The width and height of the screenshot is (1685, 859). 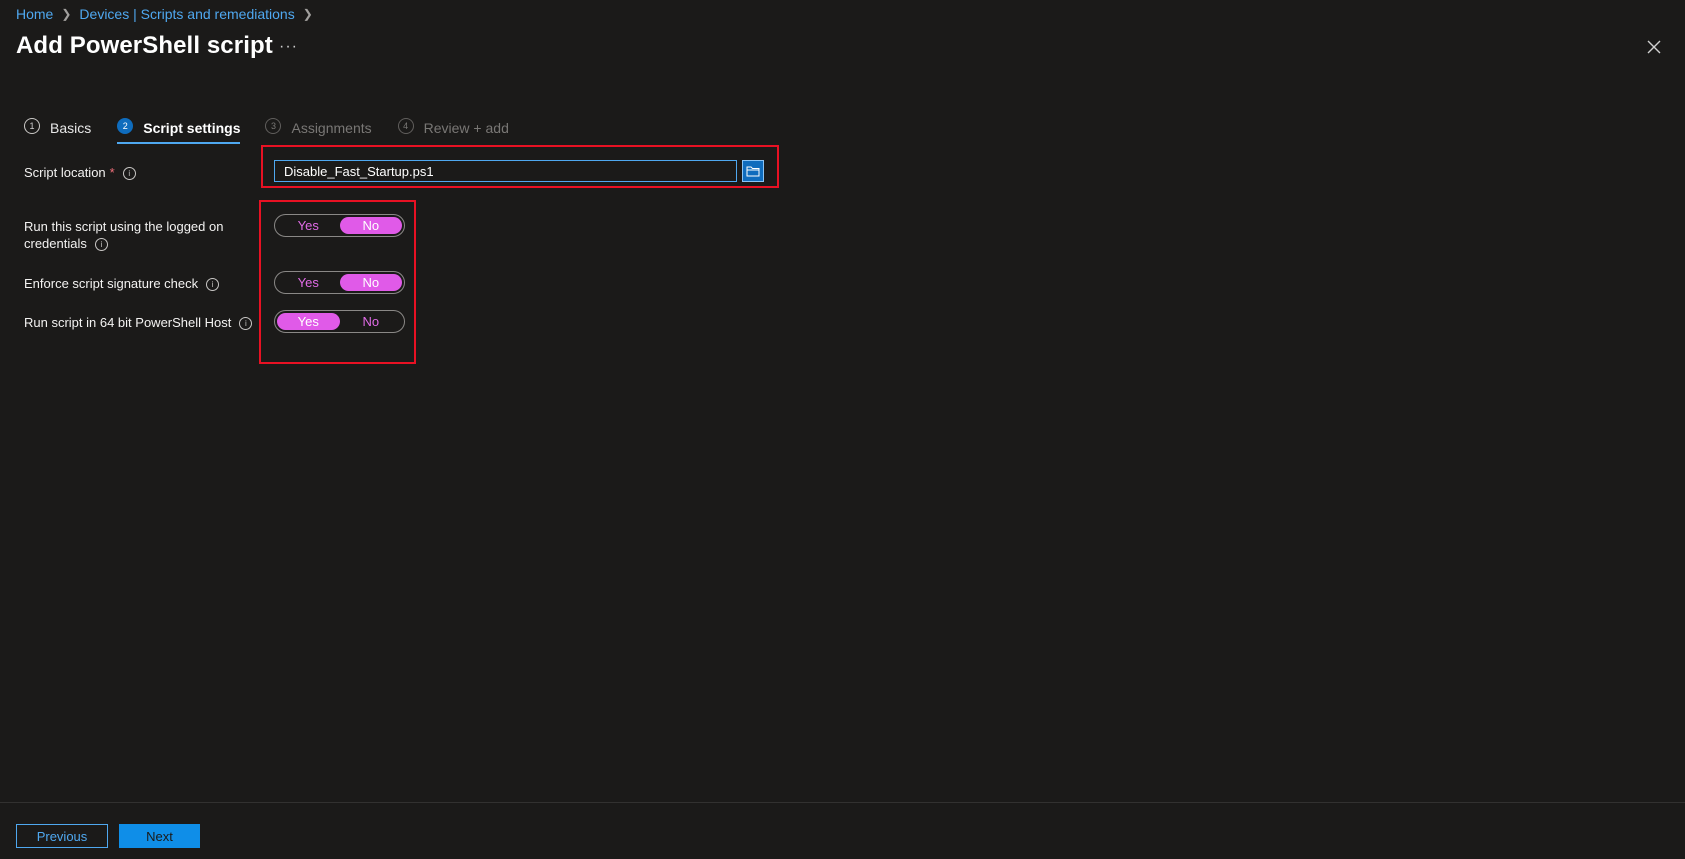 I want to click on step-label: Script settings, so click(x=192, y=128).